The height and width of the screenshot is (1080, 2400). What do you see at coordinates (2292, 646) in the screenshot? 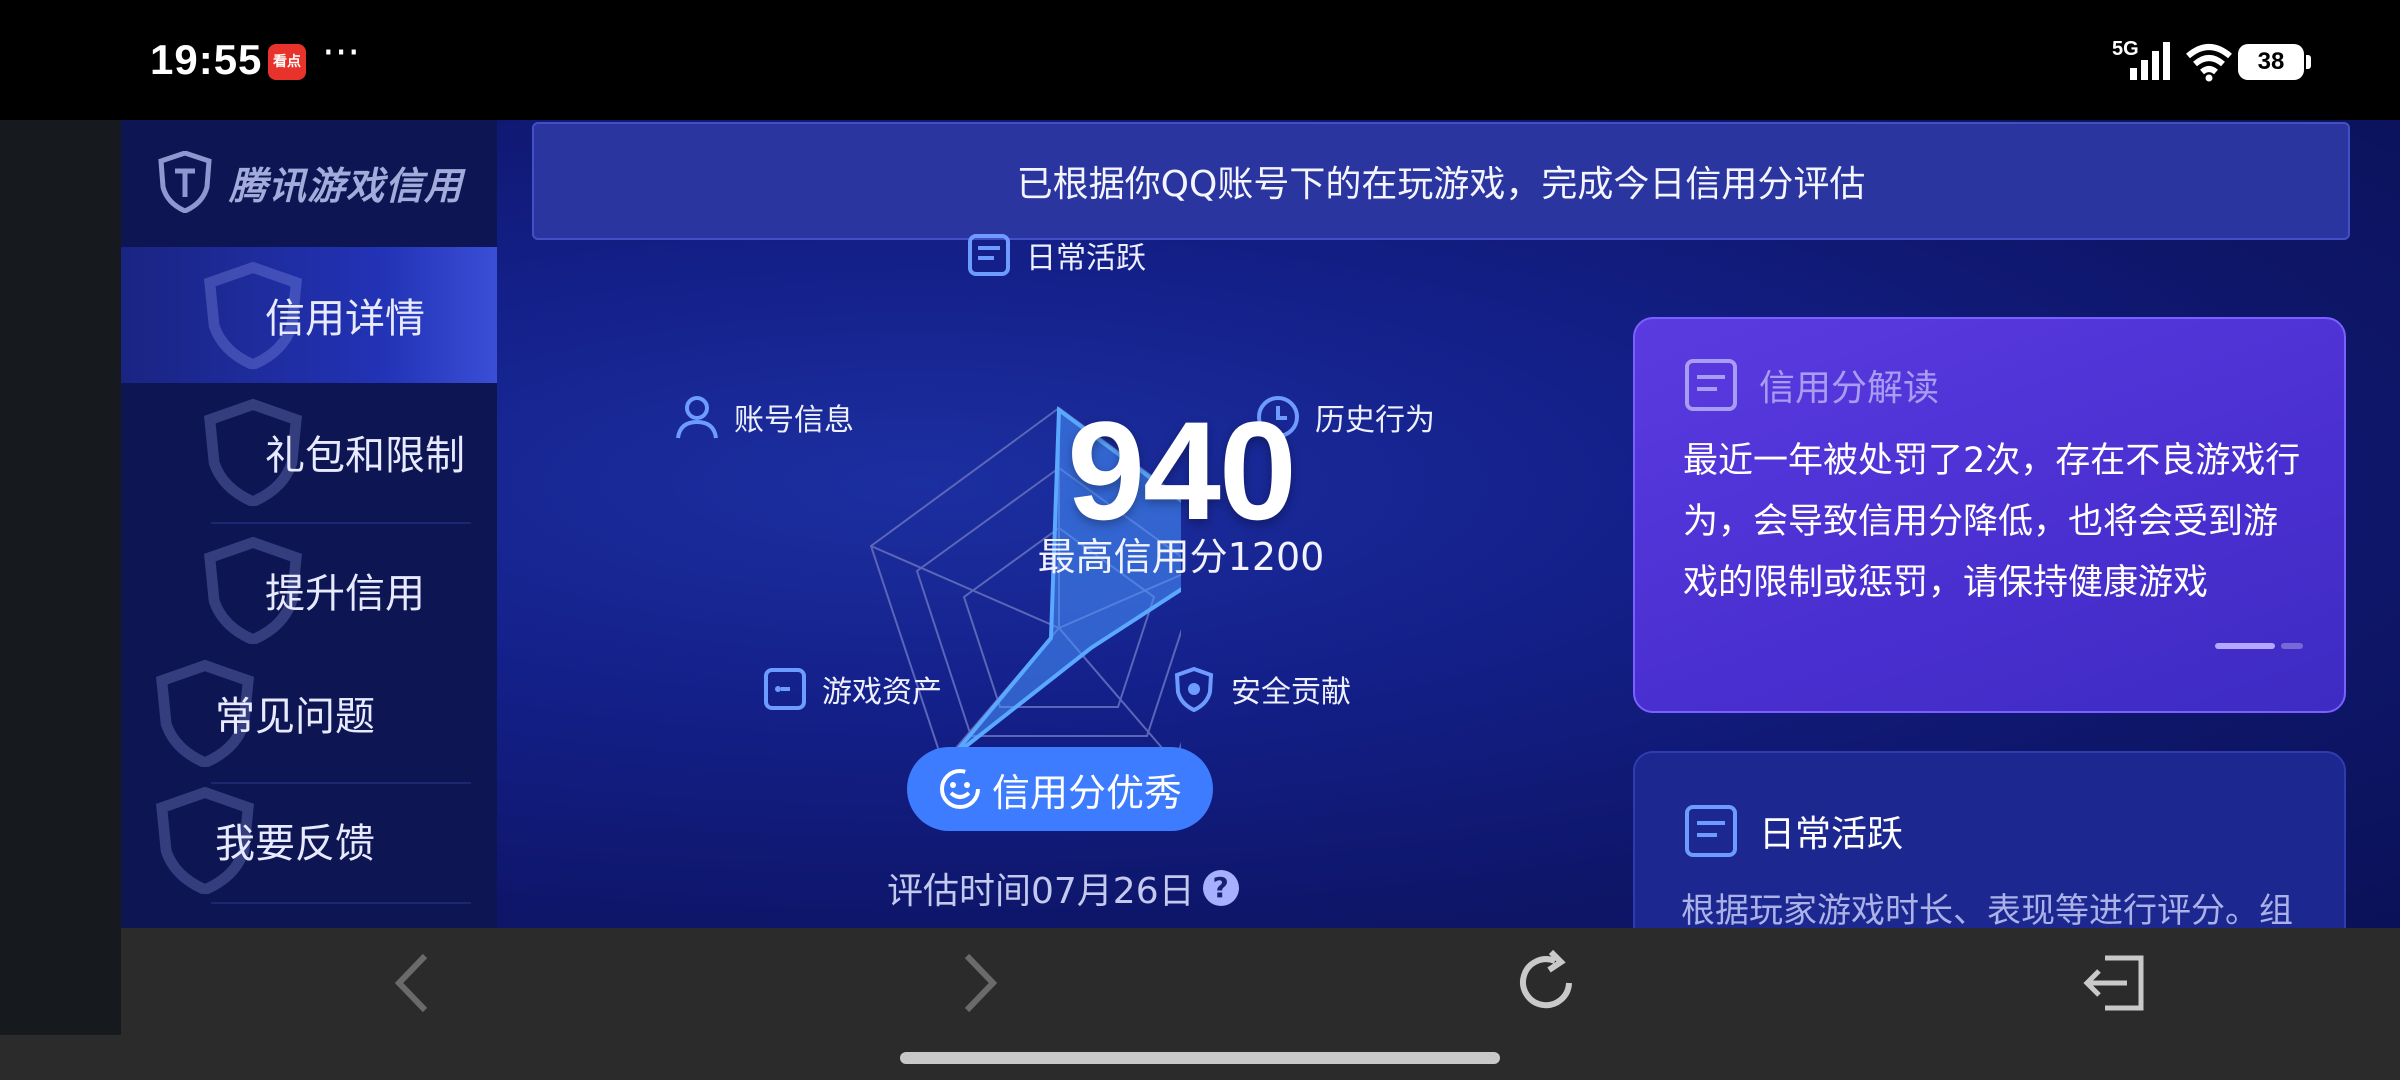
I see `page-dot` at bounding box center [2292, 646].